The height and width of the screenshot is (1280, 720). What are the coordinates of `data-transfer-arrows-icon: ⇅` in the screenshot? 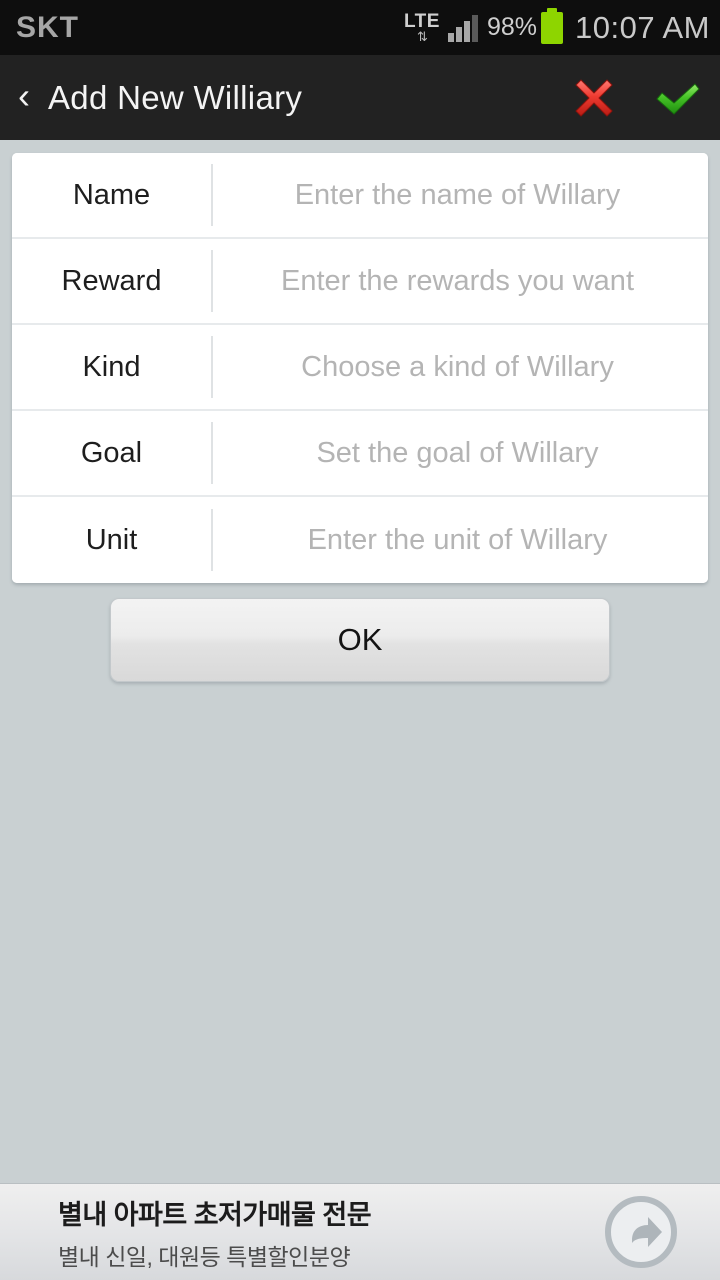 It's located at (422, 36).